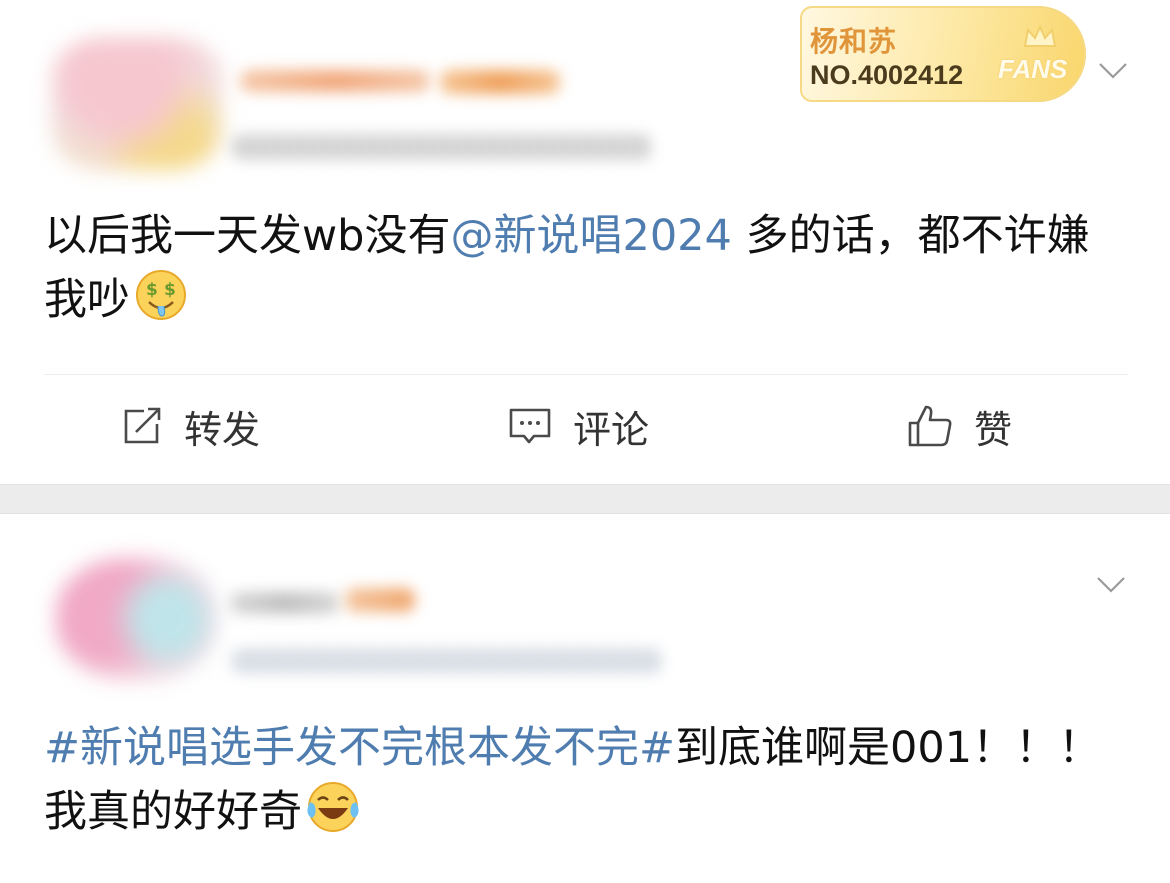  I want to click on repost-label: 转发, so click(222, 429).